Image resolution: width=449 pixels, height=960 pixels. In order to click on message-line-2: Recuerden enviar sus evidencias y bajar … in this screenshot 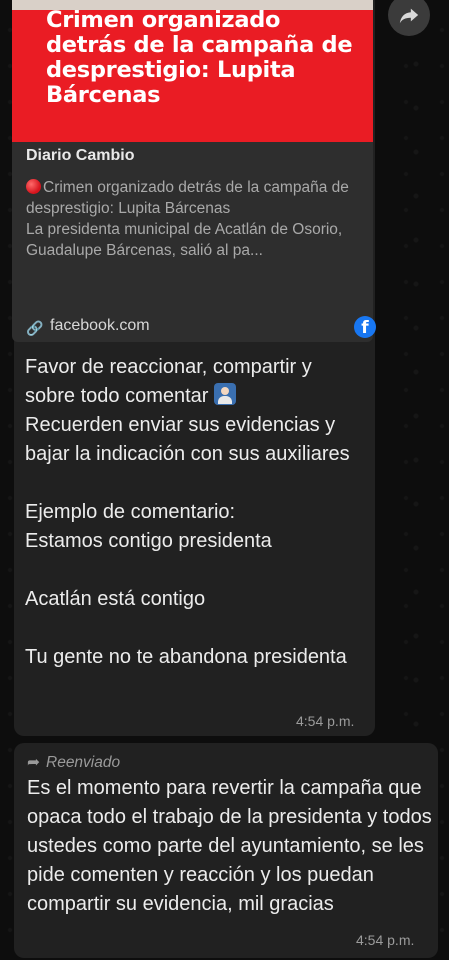, I will do `click(187, 439)`.